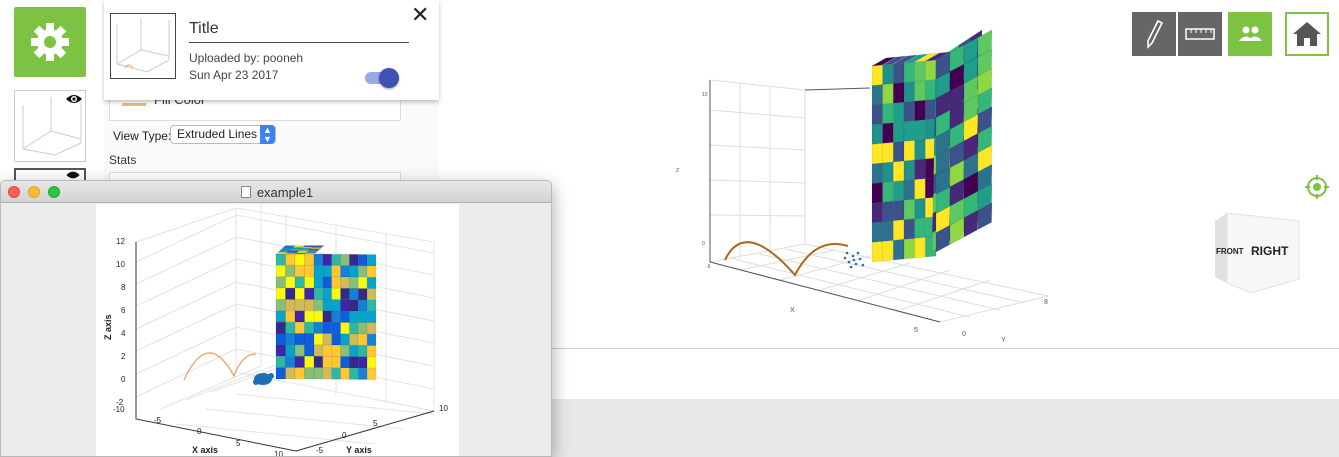 This screenshot has width=1339, height=457. Describe the element at coordinates (123, 333) in the screenshot. I see `z-tick: 4` at that location.